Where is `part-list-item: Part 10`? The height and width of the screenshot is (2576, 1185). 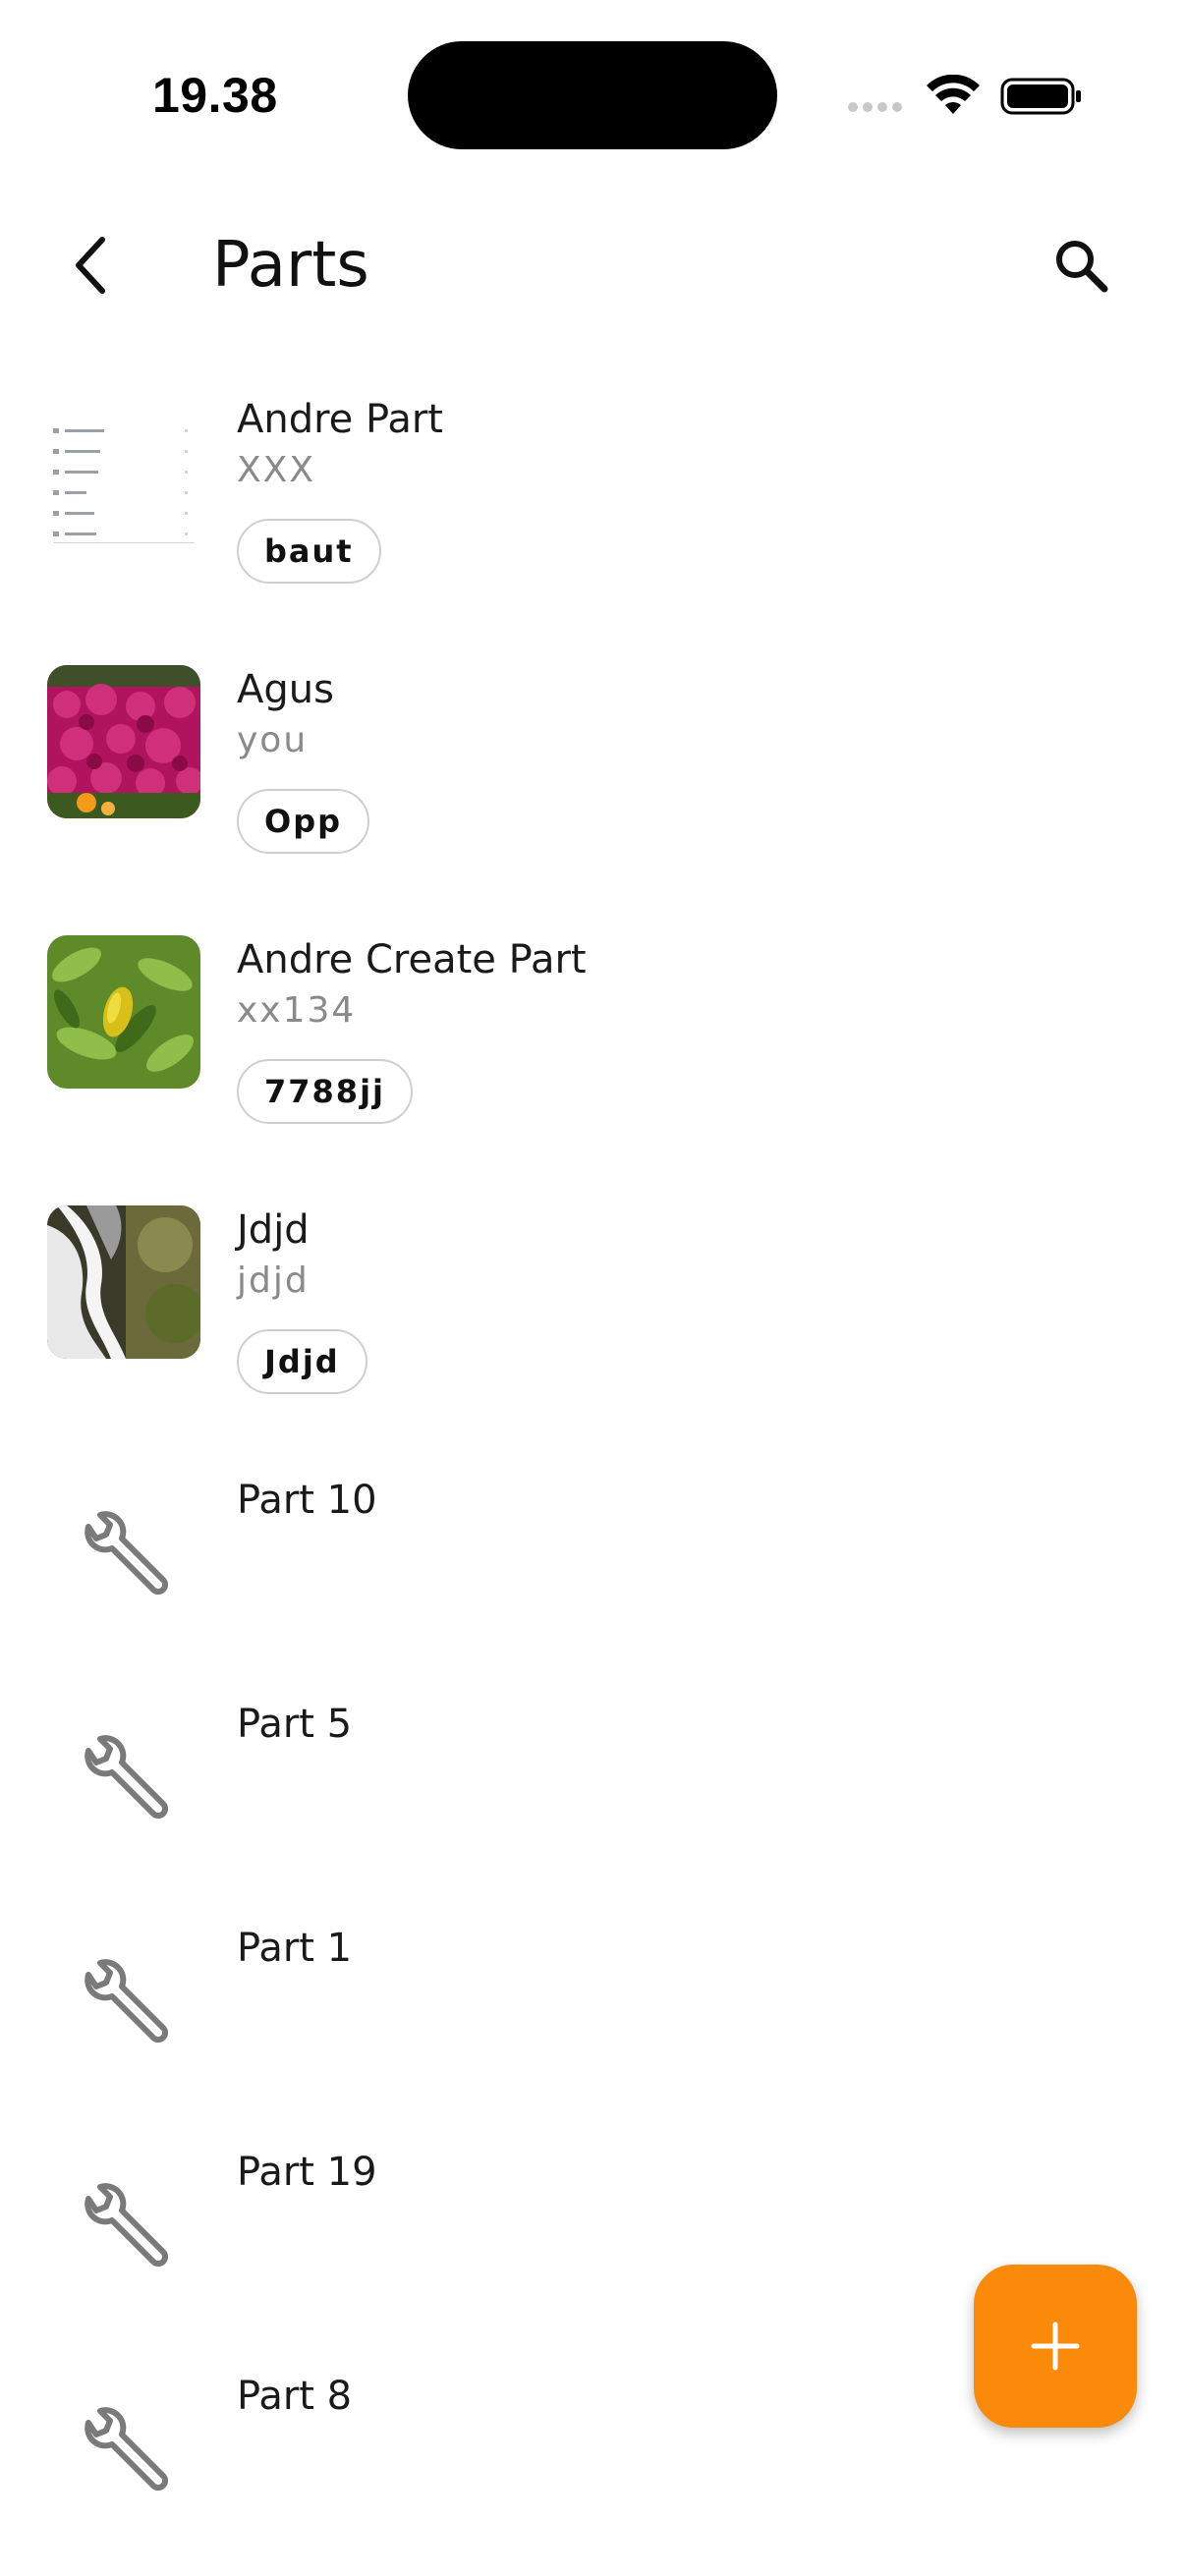
part-list-item: Part 10 is located at coordinates (592, 1547).